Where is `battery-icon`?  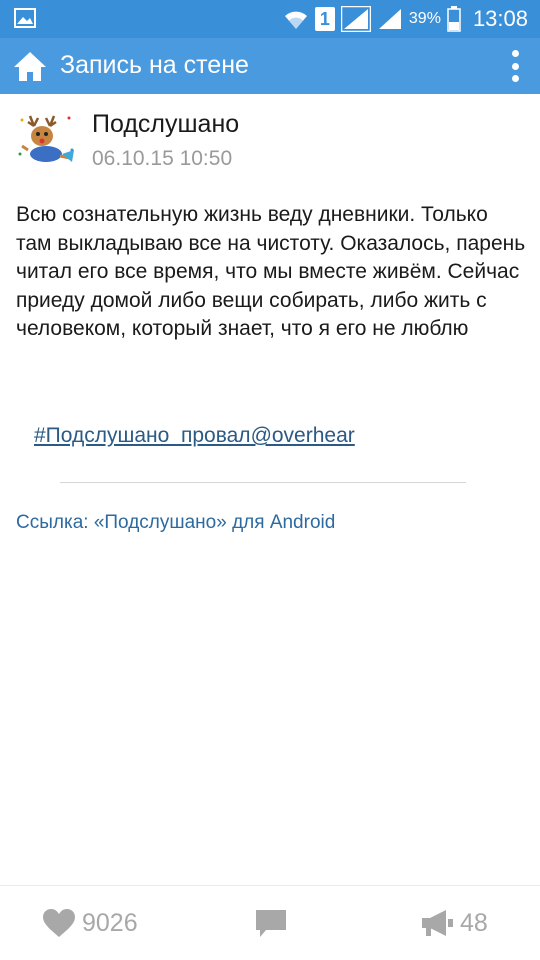 battery-icon is located at coordinates (454, 19).